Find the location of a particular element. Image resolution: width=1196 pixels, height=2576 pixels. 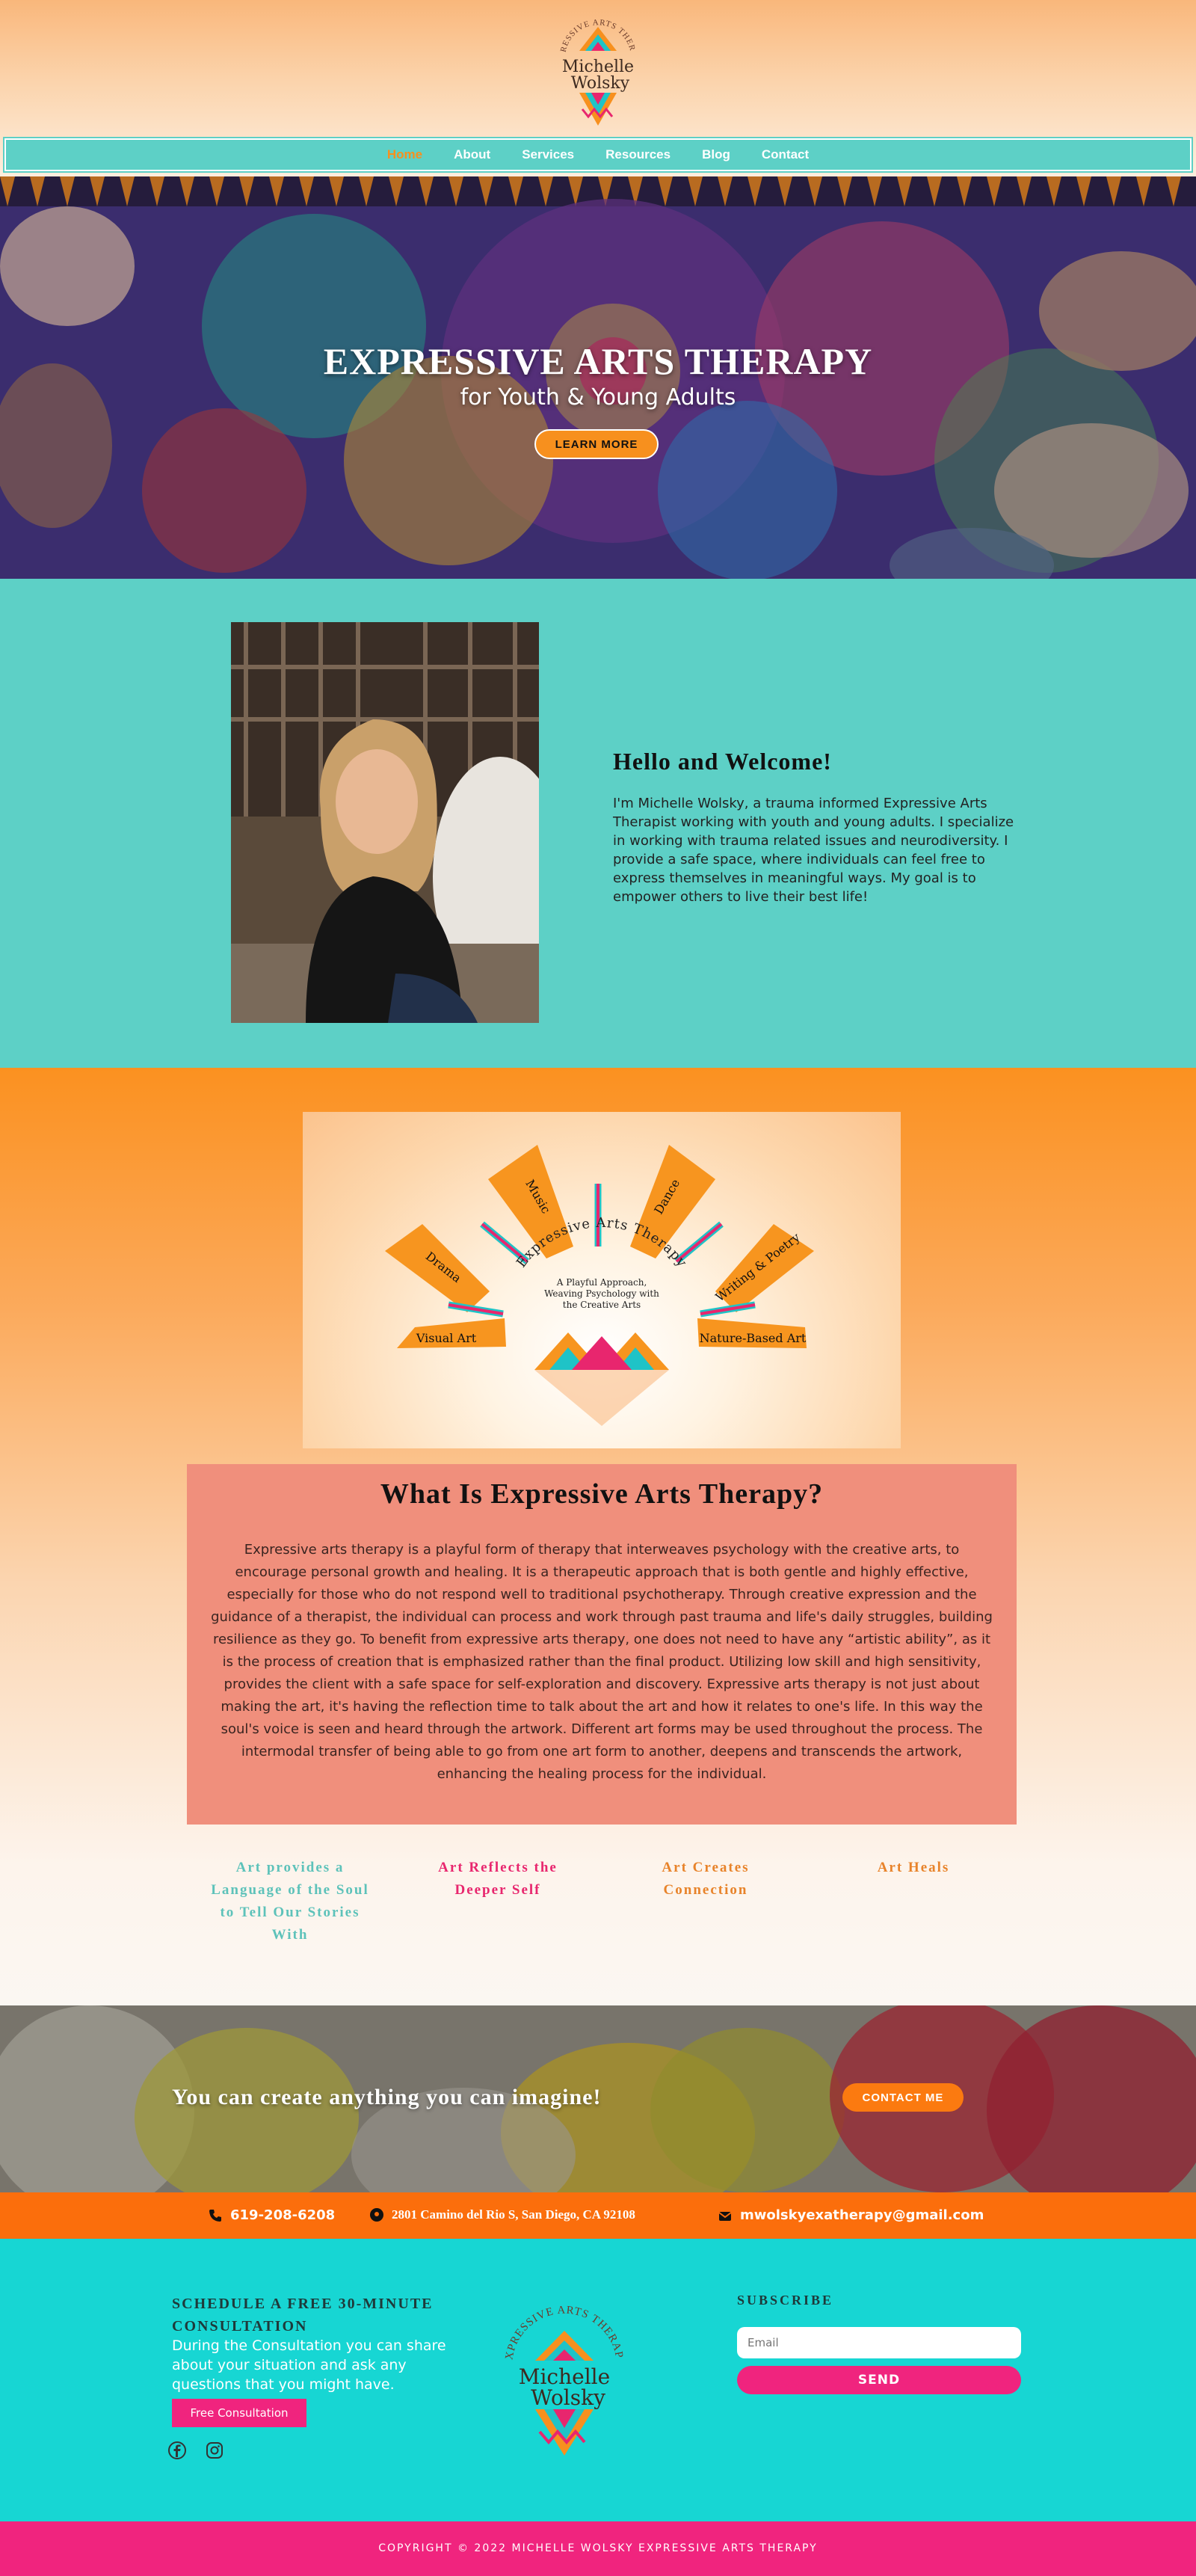

cta-text: You can create anything you can imagine! is located at coordinates (387, 2097).